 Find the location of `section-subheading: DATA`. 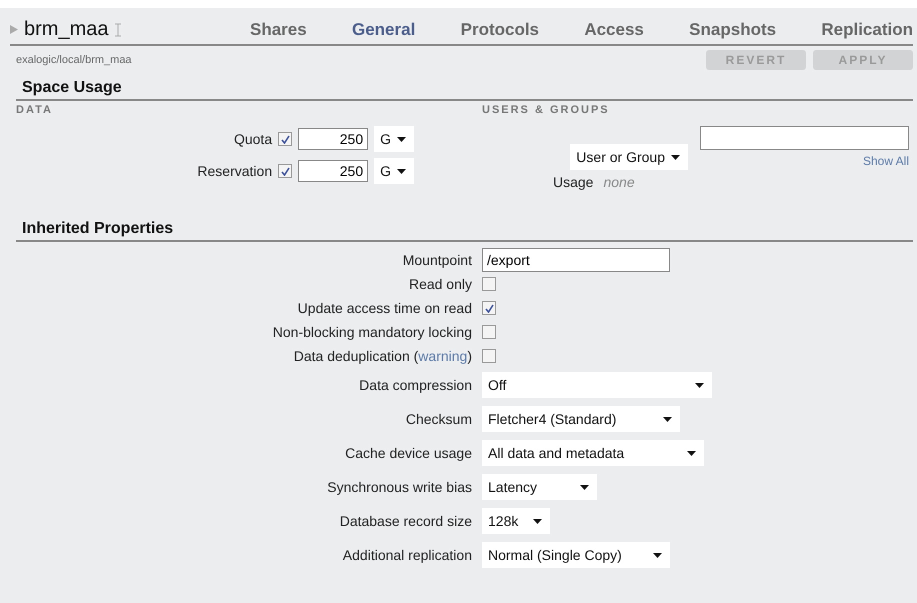

section-subheading: DATA is located at coordinates (35, 109).